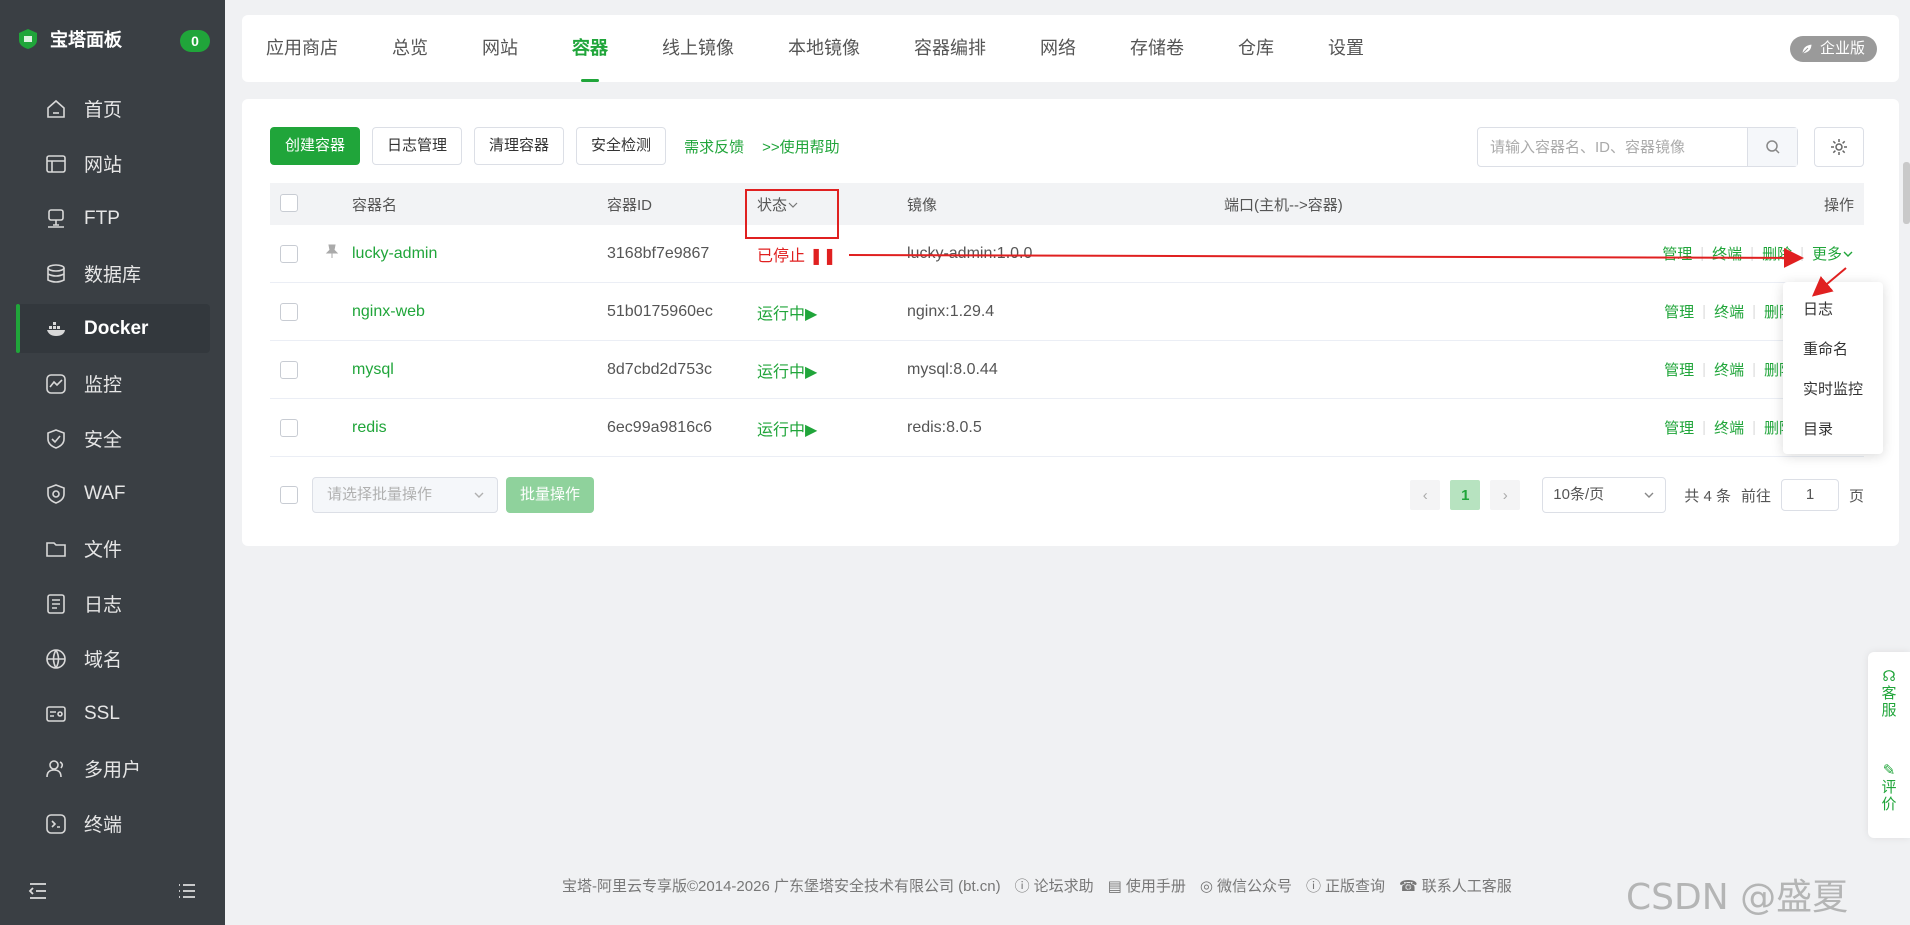 Image resolution: width=1910 pixels, height=925 pixels. Describe the element at coordinates (1256, 48) in the screenshot. I see `tab-registry: 仓库` at that location.